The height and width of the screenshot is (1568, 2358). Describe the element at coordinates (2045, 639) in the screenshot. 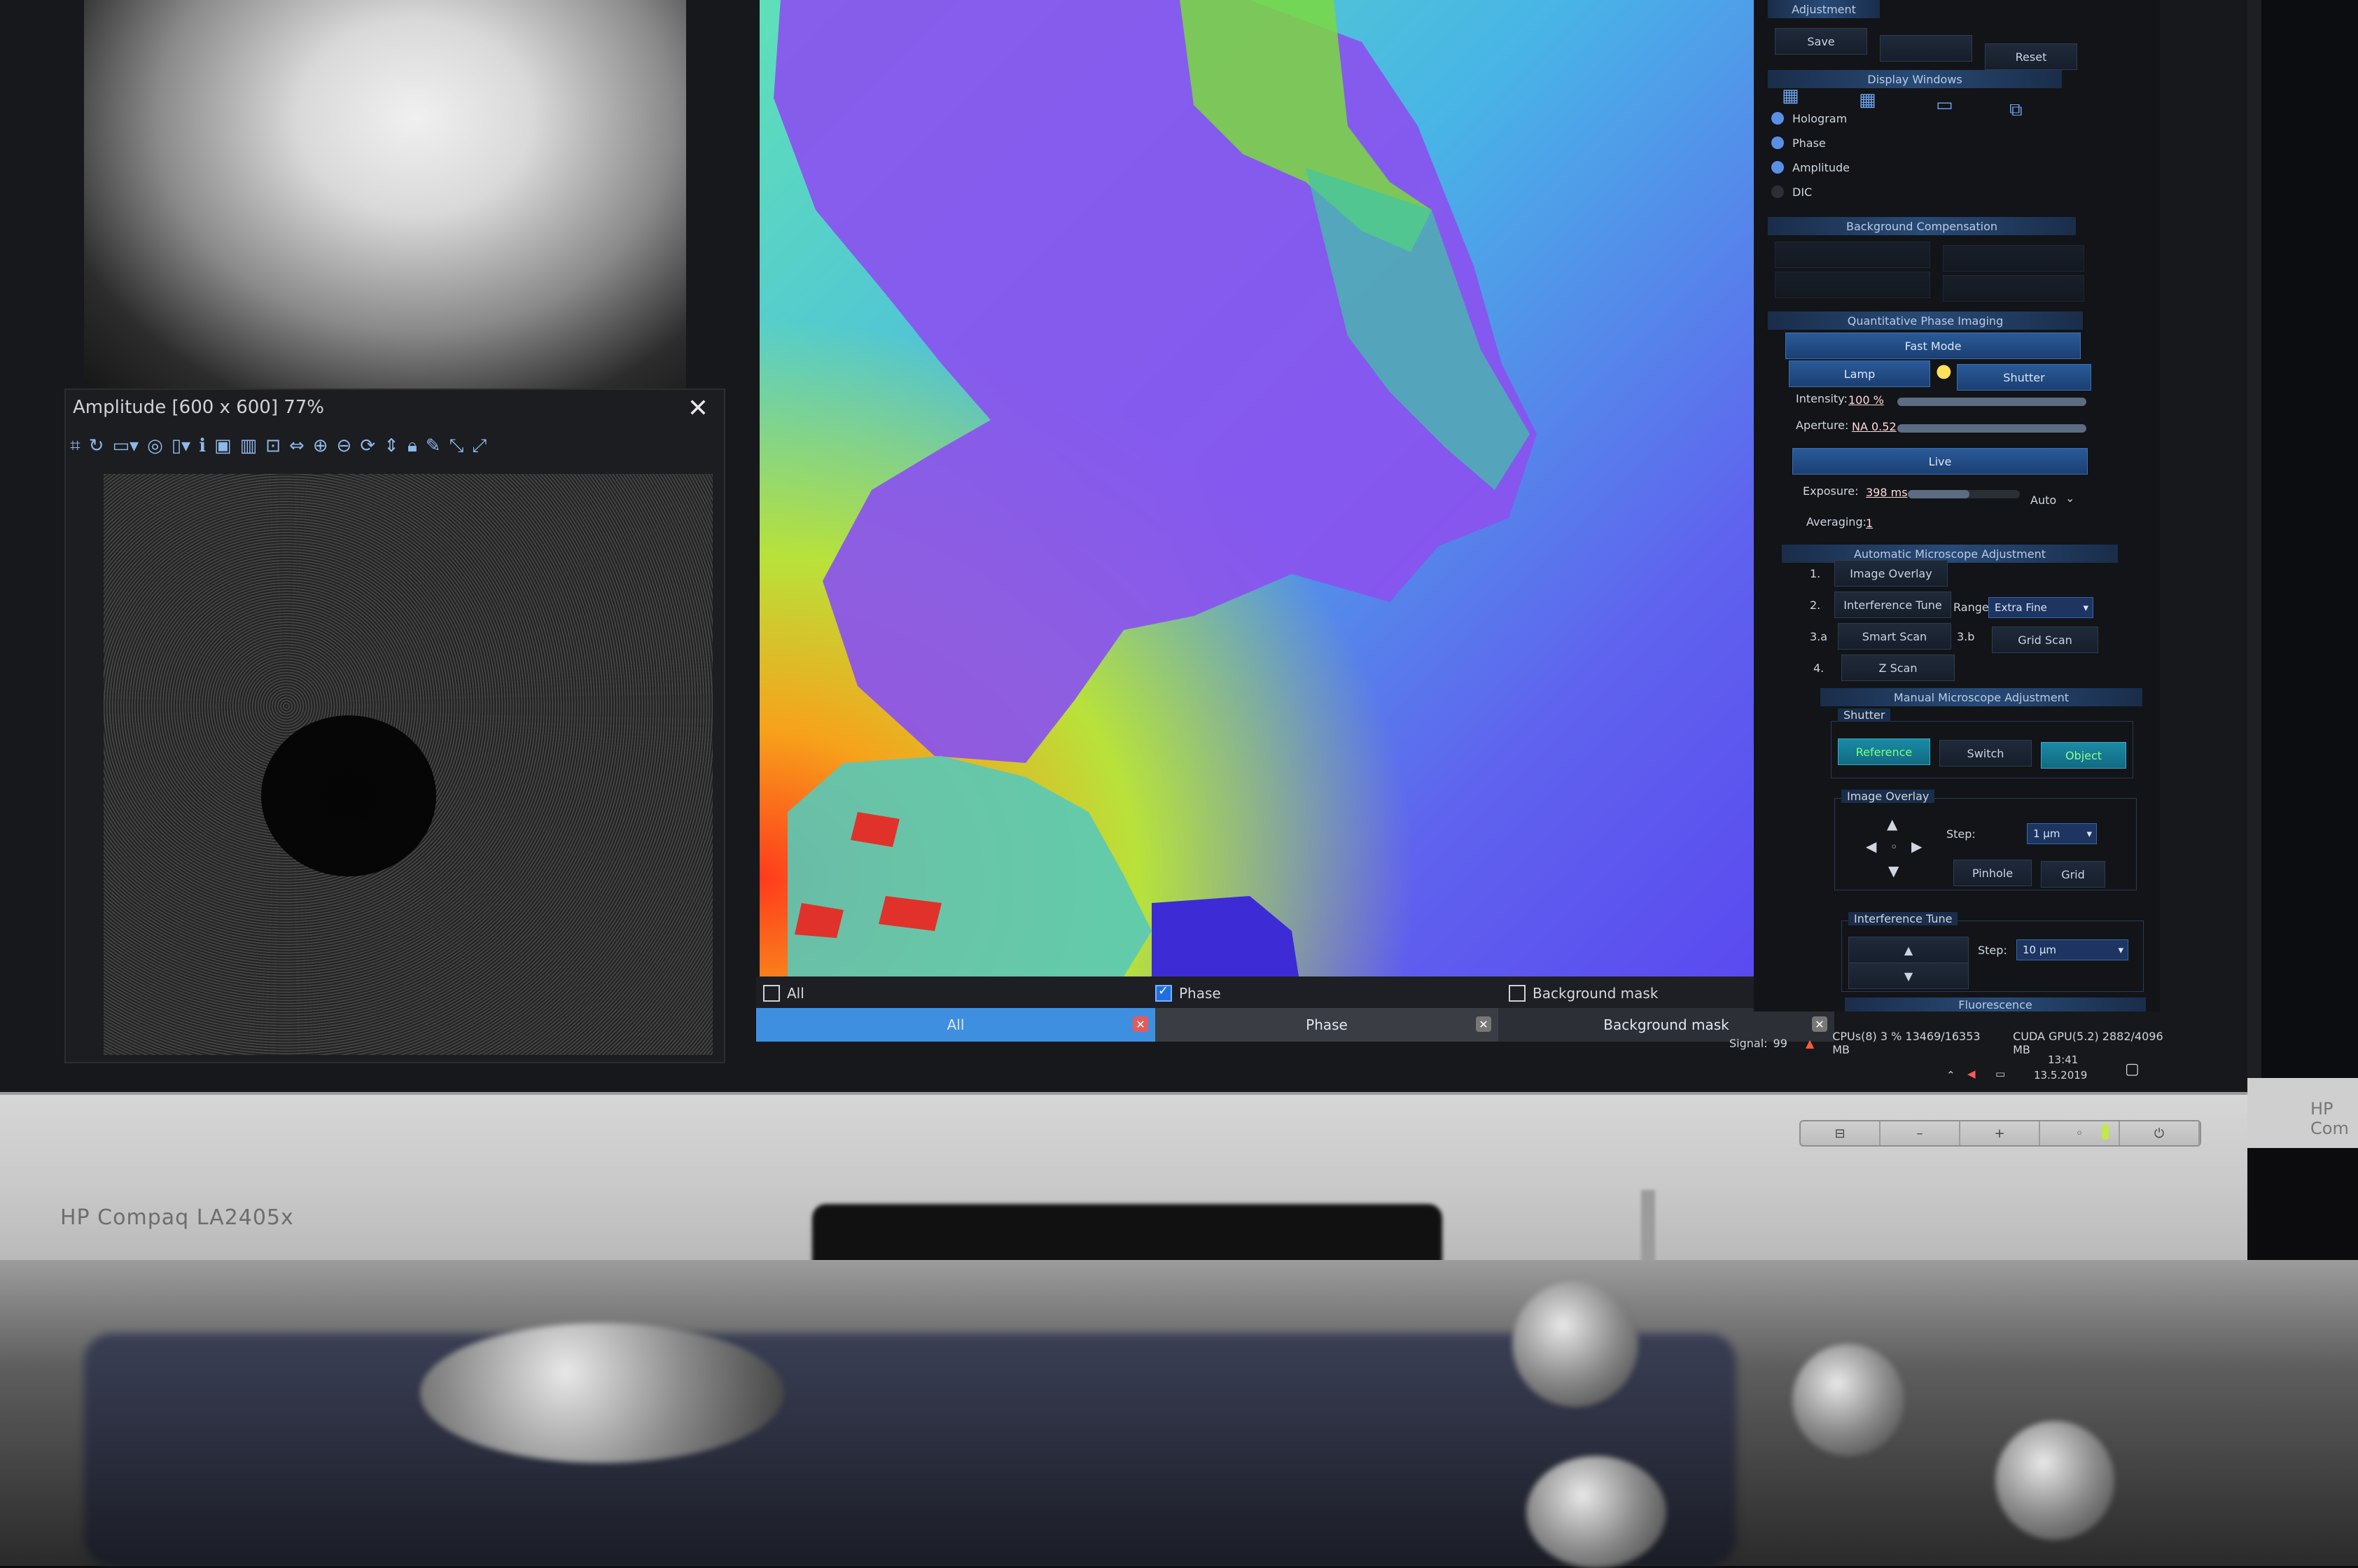

I see `grid-scan-button: Grid Scan` at that location.